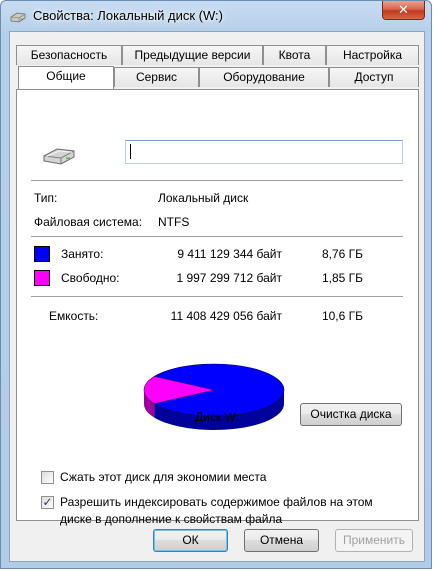 This screenshot has height=571, width=434. What do you see at coordinates (374, 77) in the screenshot?
I see `tab-sharing: Доступ` at bounding box center [374, 77].